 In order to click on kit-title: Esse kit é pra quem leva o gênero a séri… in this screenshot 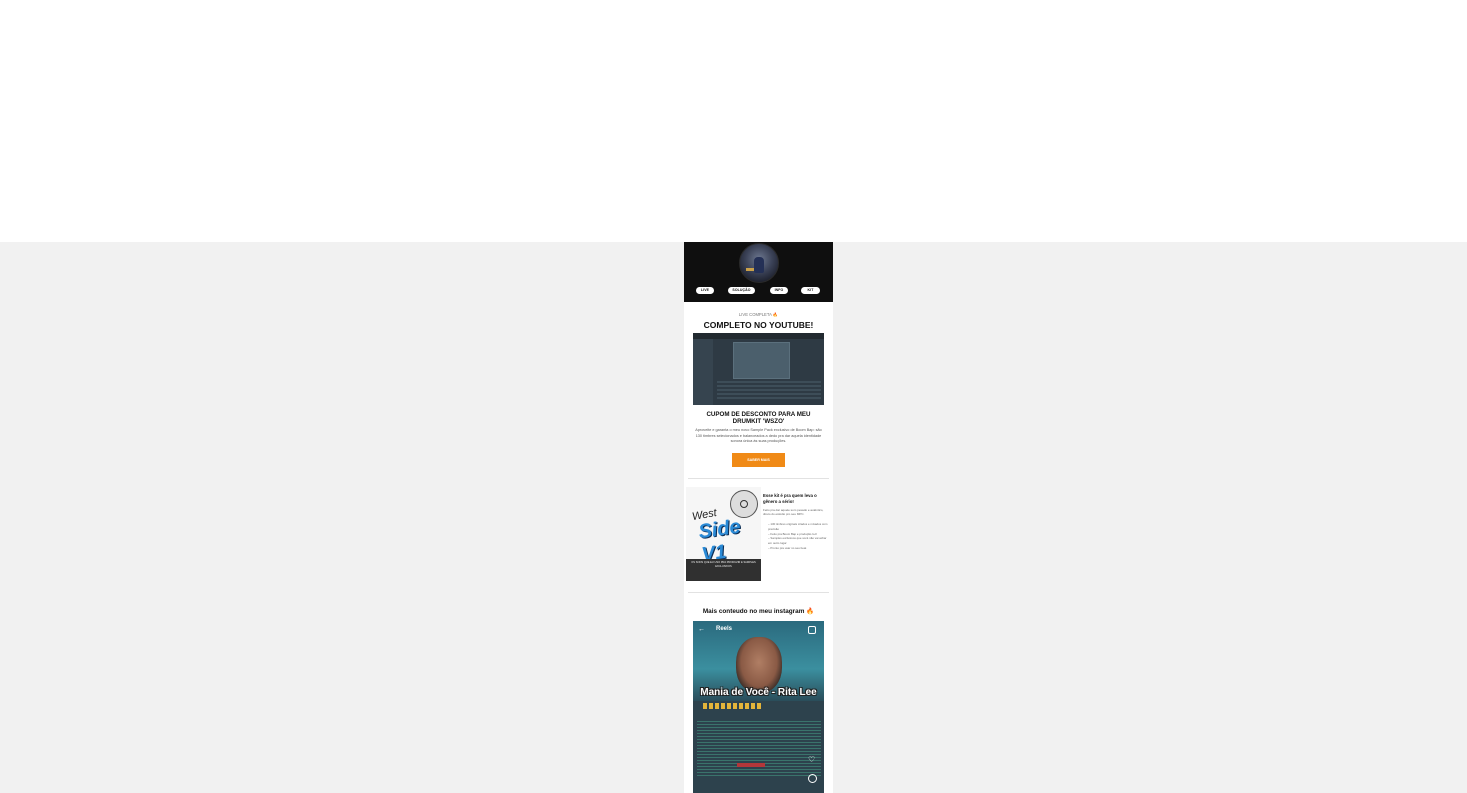, I will do `click(790, 498)`.